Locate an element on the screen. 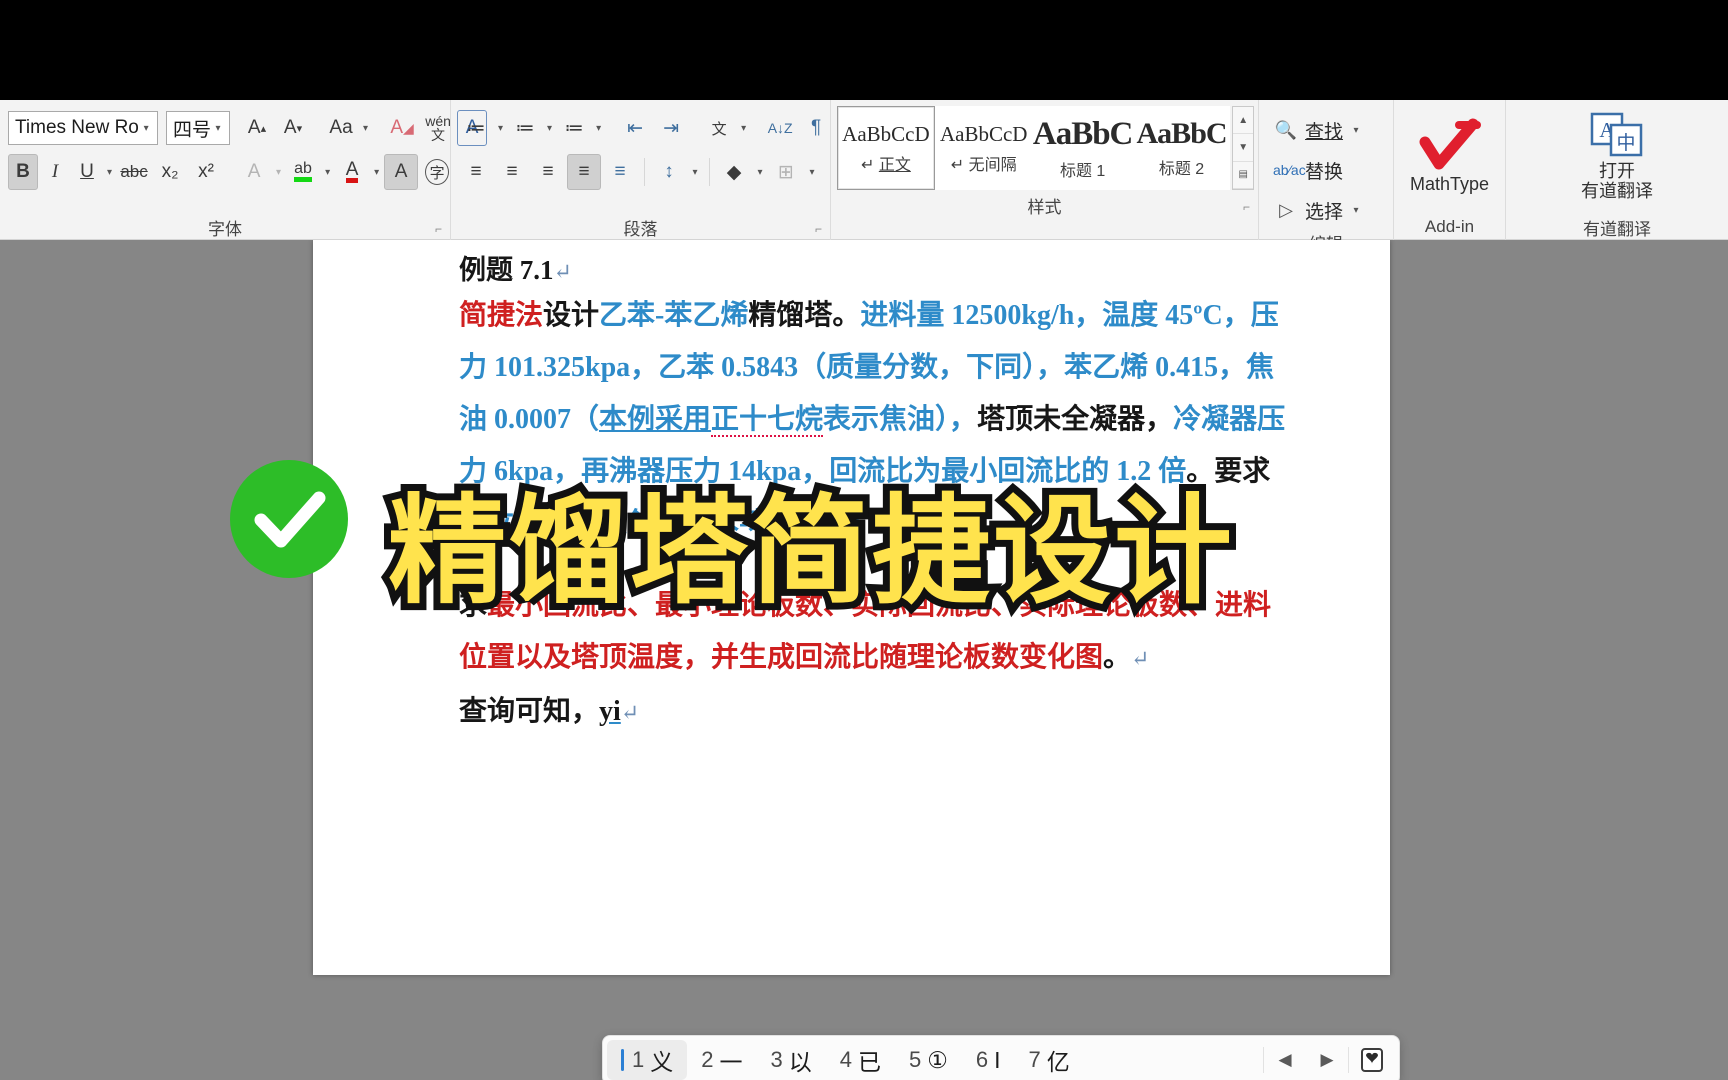 The width and height of the screenshot is (1728, 1080). document-line: 例题 7.1↵ is located at coordinates (851, 267).